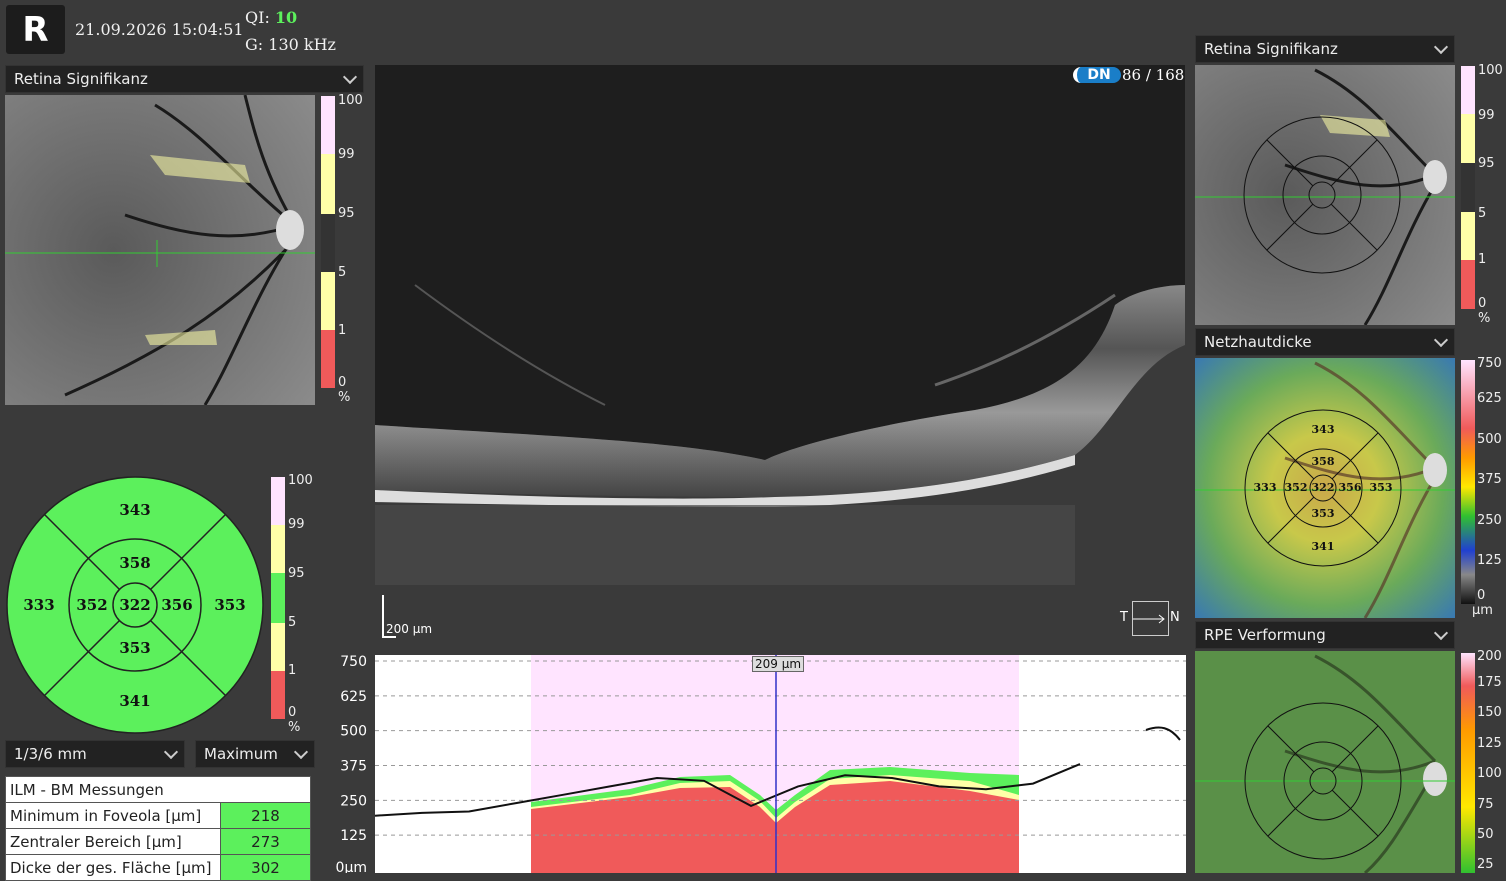 This screenshot has height=881, width=1506. I want to click on scale-tick: 625, so click(1489, 398).